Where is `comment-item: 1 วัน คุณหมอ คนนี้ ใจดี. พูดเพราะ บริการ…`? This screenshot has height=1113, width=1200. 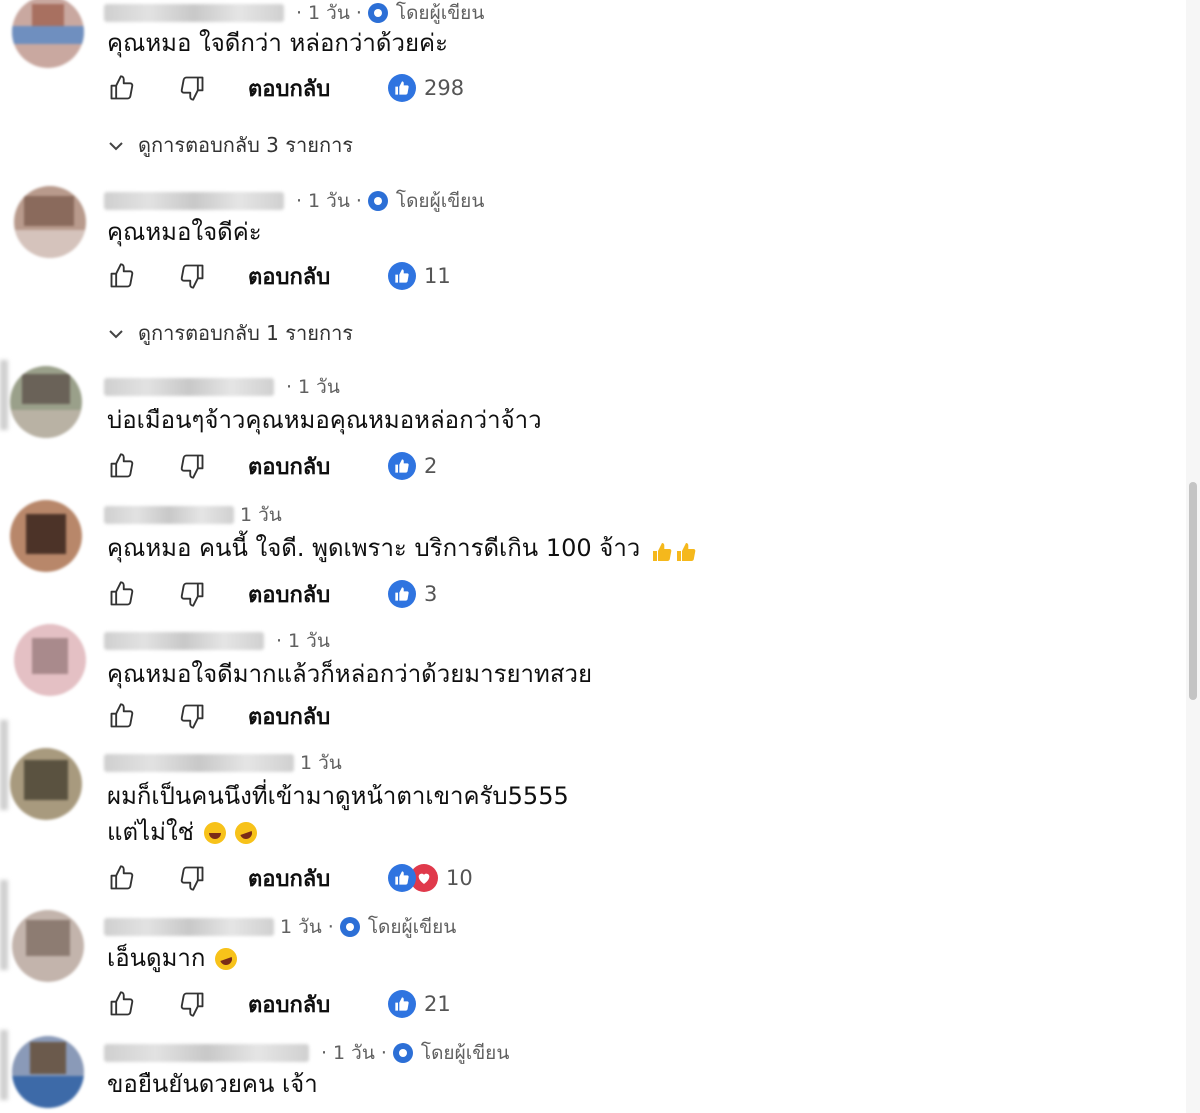
comment-item: 1 วัน คุณหมอ คนนี้ ใจดี. พูดเพราะ บริการ… is located at coordinates (590, 558).